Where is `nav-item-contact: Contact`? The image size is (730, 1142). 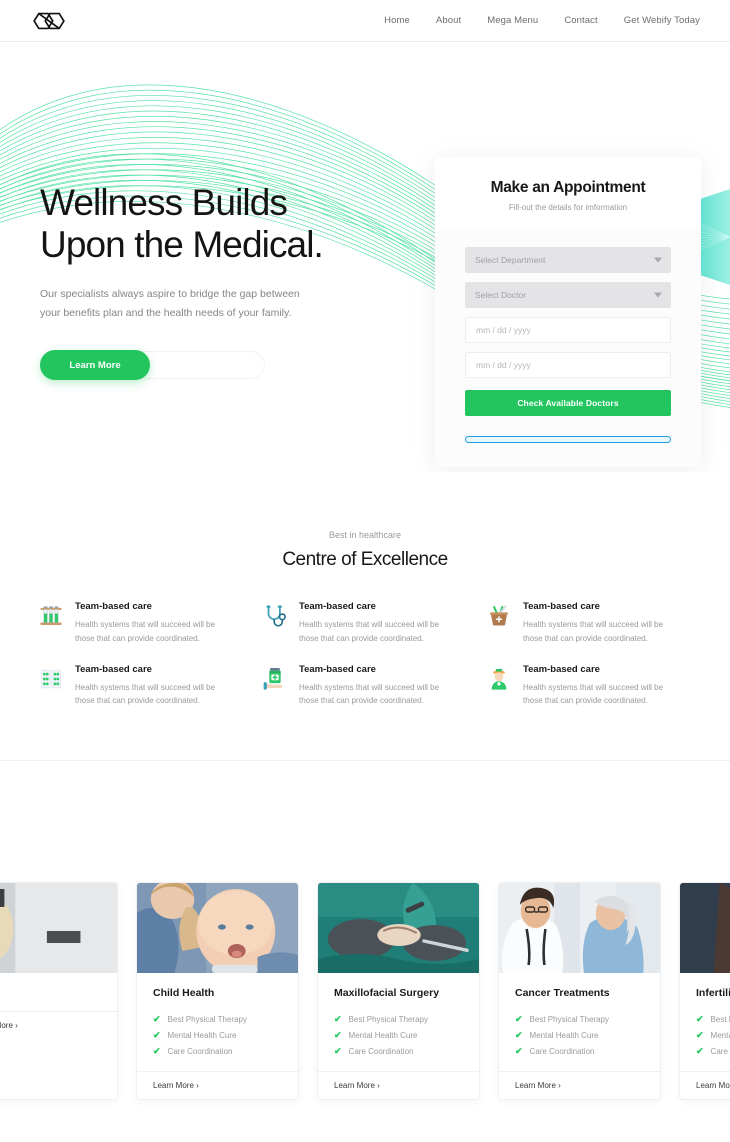
nav-item-contact: Contact is located at coordinates (580, 20).